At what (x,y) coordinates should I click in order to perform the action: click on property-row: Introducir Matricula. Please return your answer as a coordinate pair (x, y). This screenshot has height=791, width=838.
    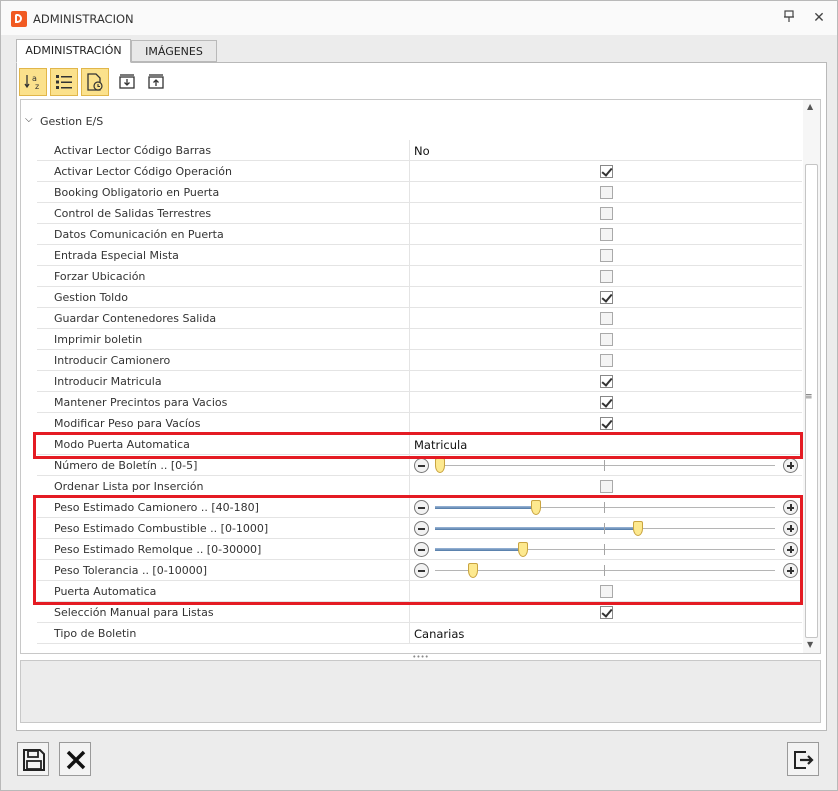
    Looking at the image, I should click on (419, 381).